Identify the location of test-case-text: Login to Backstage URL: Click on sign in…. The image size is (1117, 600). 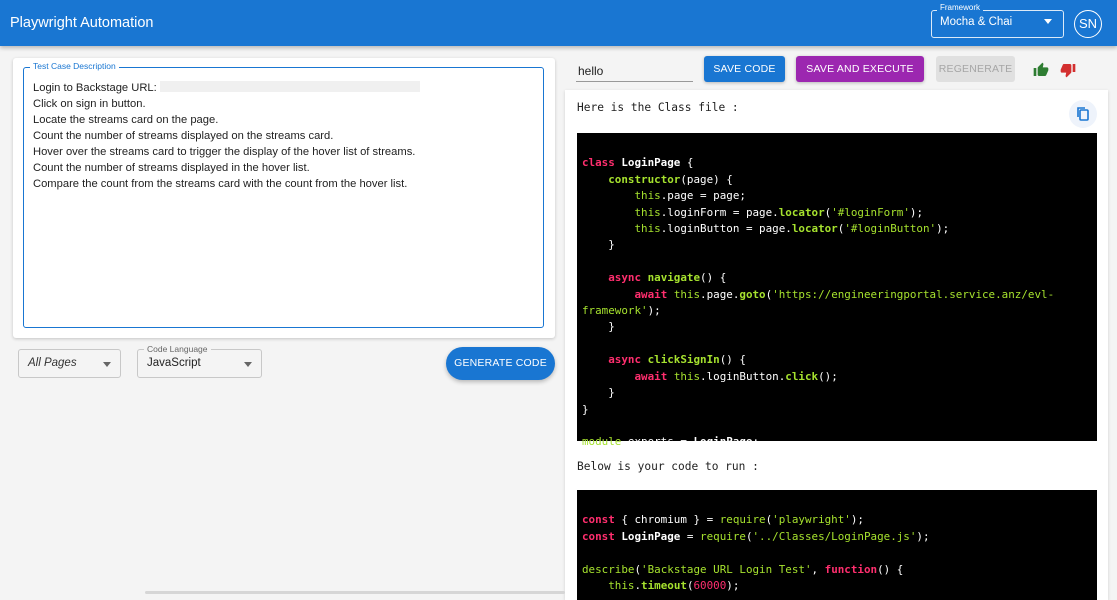
(283, 136).